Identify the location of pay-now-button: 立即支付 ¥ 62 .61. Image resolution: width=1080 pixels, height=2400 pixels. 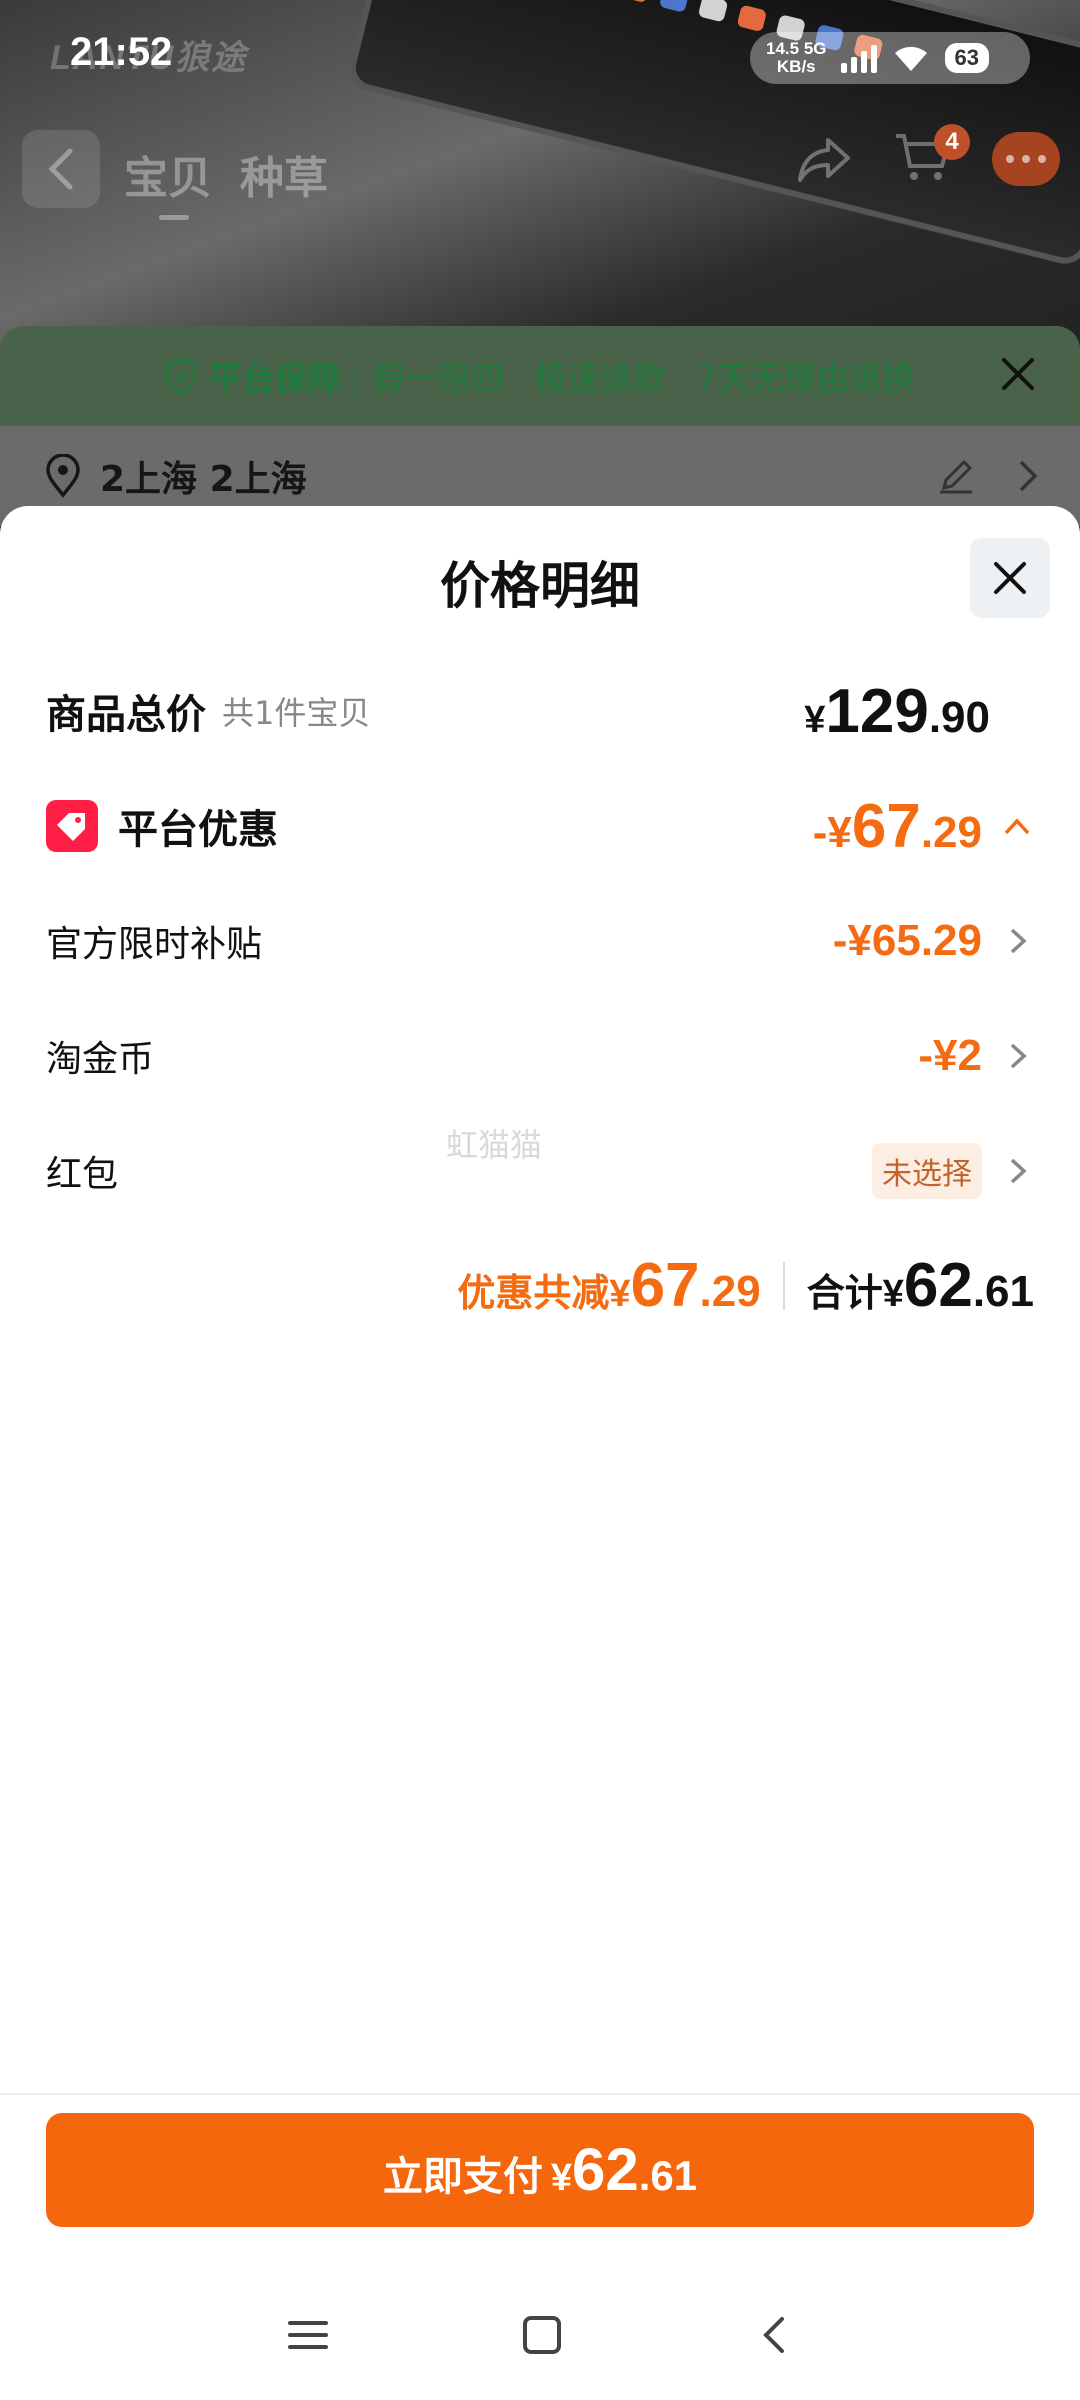
(540, 2170).